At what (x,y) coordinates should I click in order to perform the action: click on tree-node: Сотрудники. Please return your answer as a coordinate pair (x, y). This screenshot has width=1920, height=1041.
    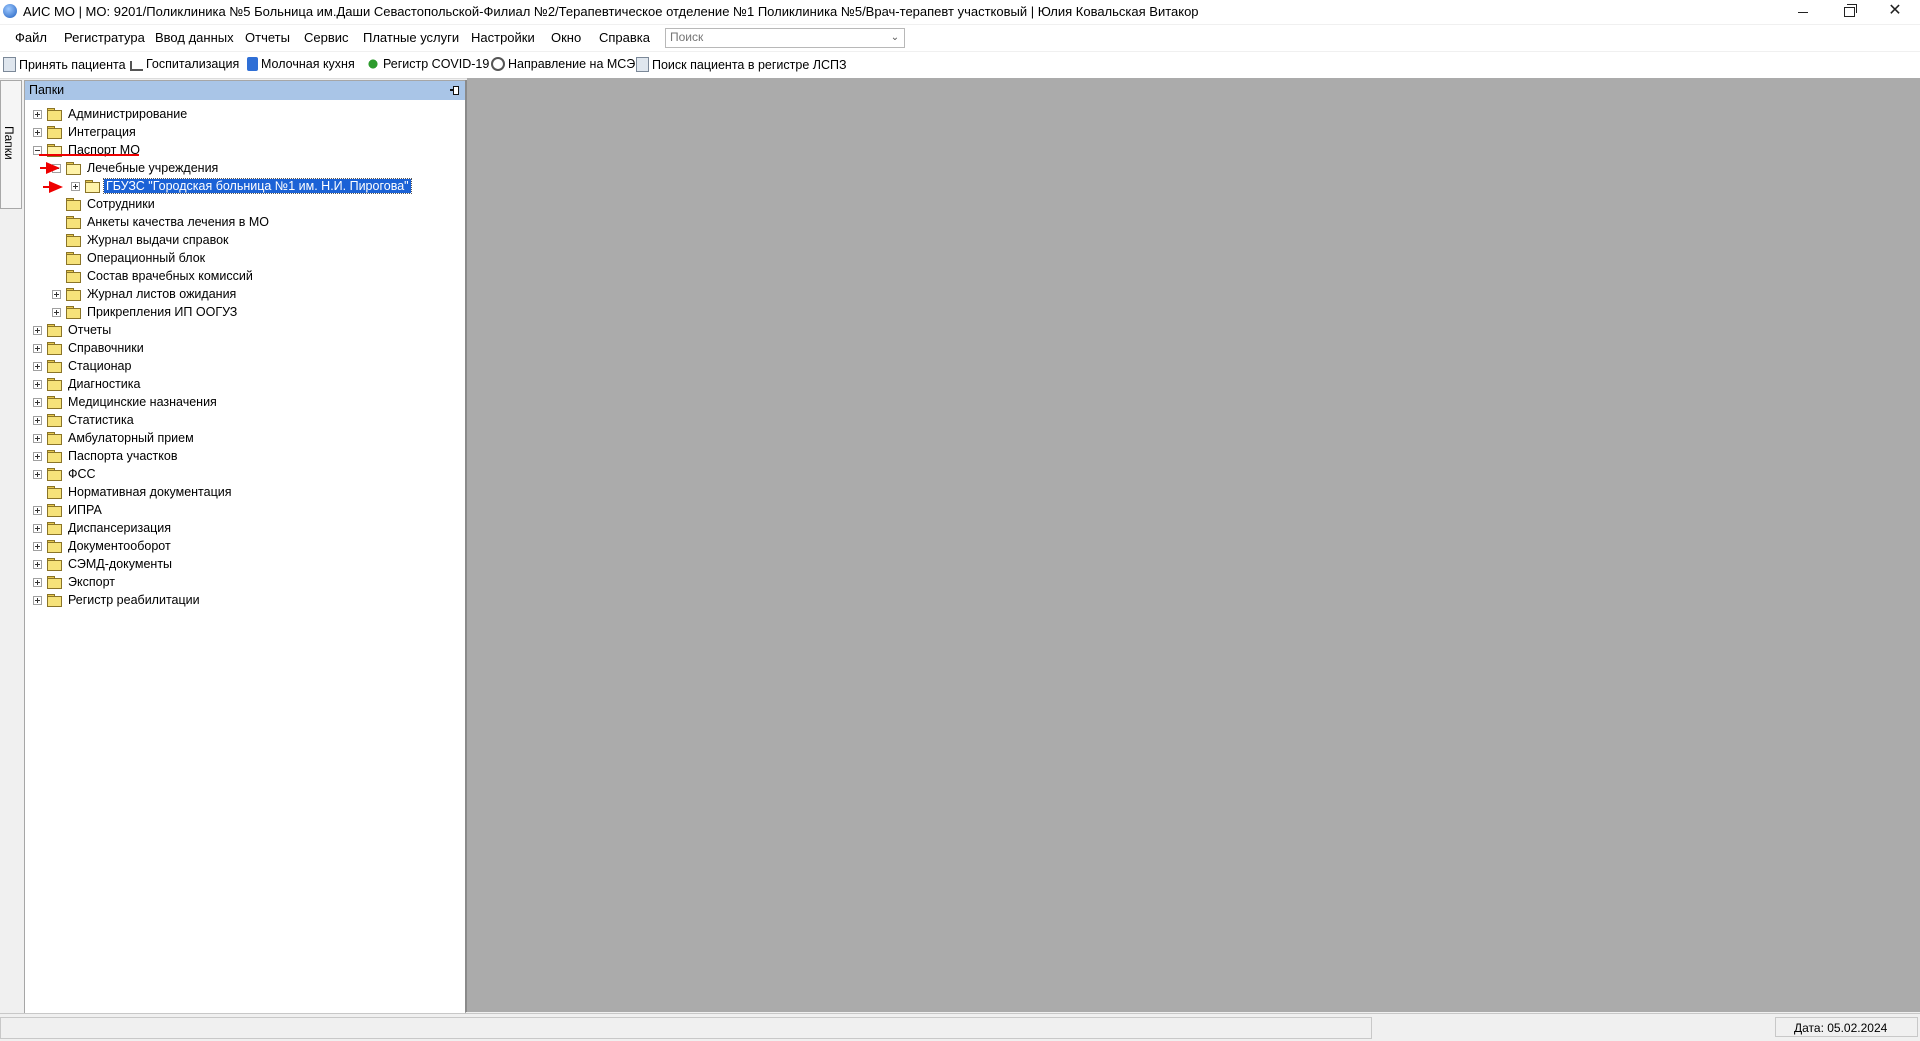
    Looking at the image, I should click on (104, 204).